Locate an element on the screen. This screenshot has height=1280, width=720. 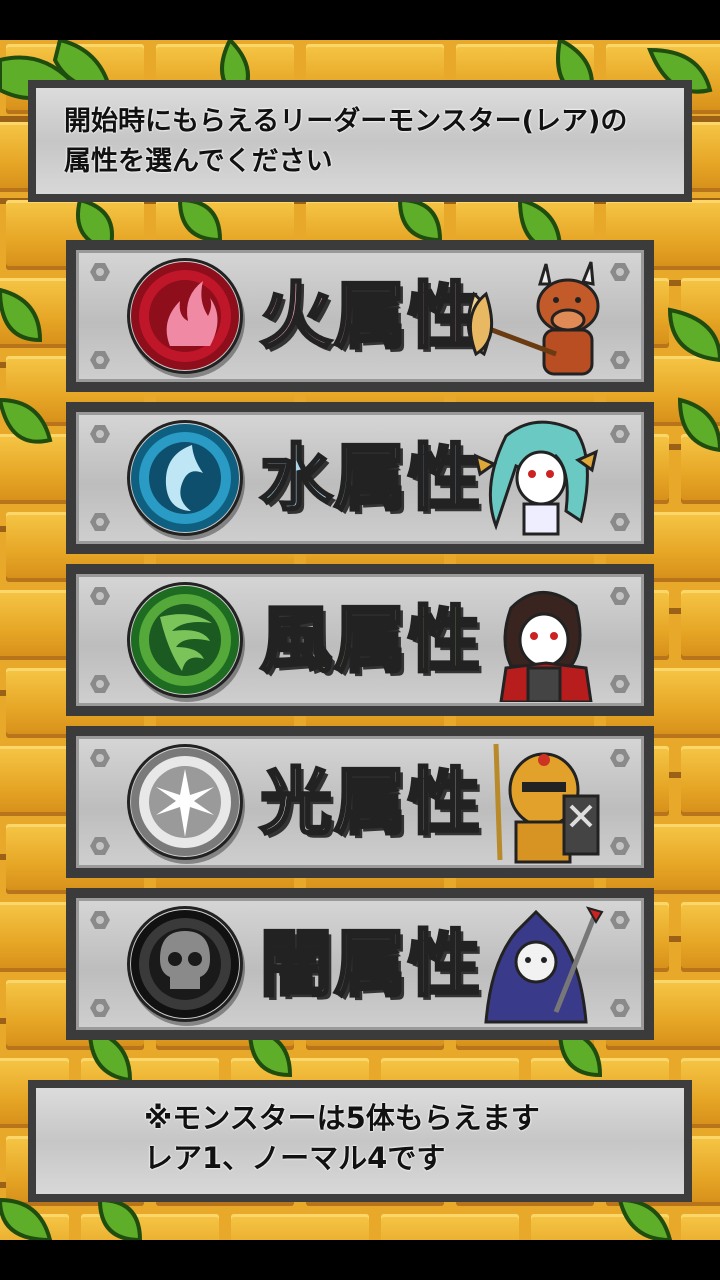
instruction-text: 開始時にもらえるリーダーモンスター(レア)の 属性を選んでください is located at coordinates (345, 142).